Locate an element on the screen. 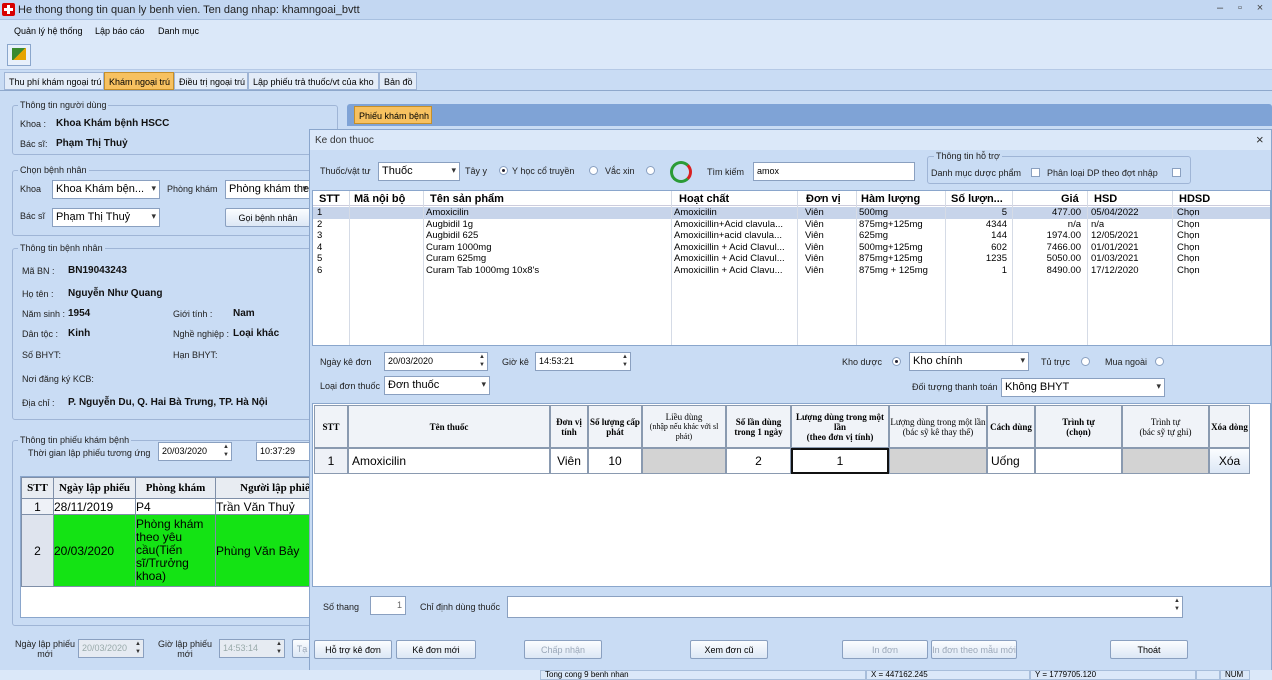 This screenshot has height=680, width=1272. gio-lap-input: 14:53:14 is located at coordinates (252, 648).